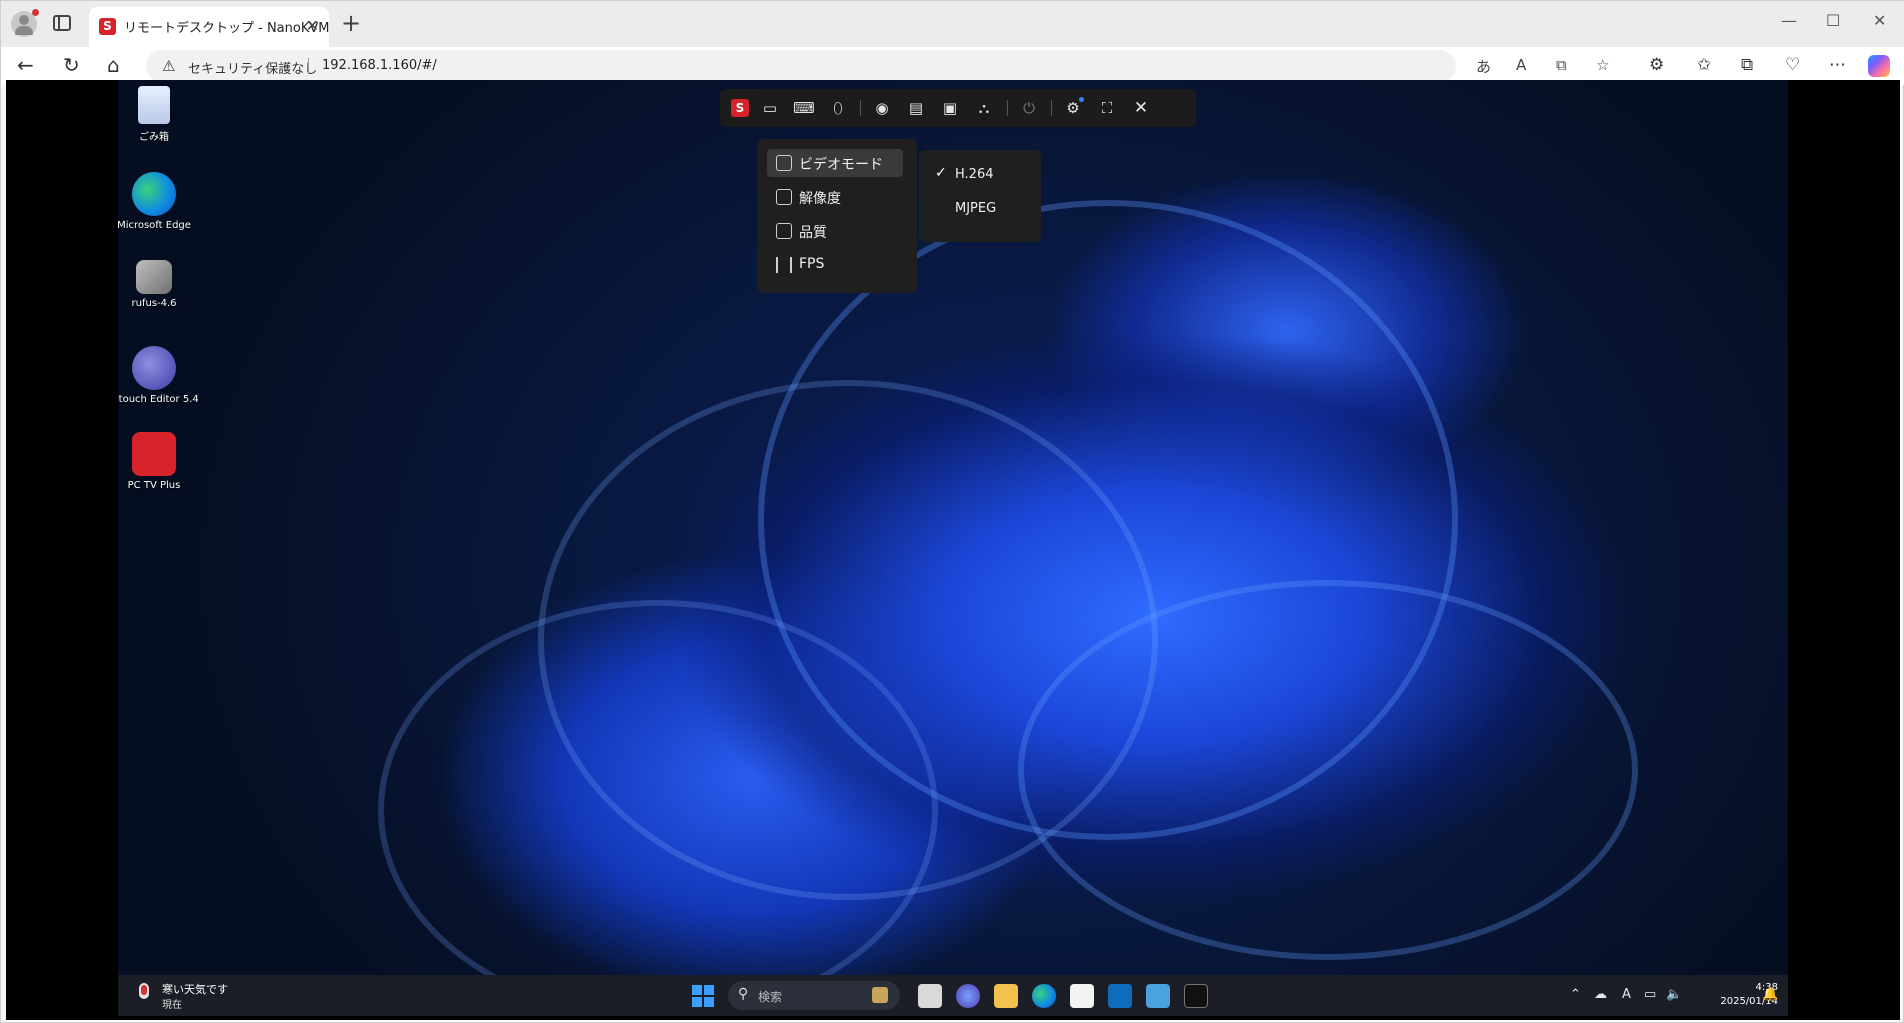 The image size is (1904, 1023). Describe the element at coordinates (1602, 65) in the screenshot. I see `favorite-star-icon: ☆` at that location.